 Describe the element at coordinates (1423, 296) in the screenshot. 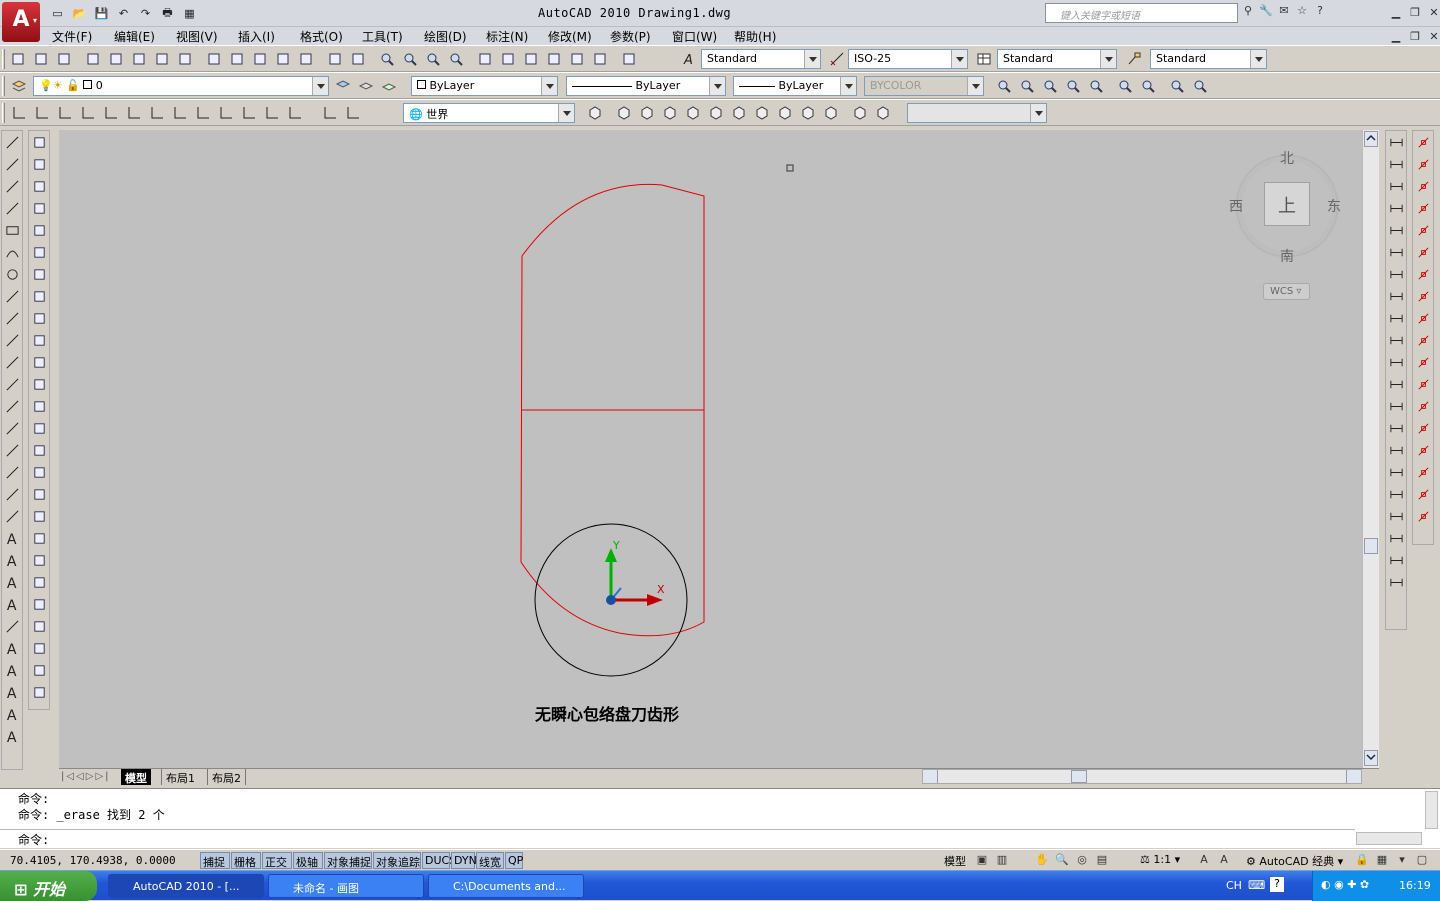

I see `center-icon` at that location.